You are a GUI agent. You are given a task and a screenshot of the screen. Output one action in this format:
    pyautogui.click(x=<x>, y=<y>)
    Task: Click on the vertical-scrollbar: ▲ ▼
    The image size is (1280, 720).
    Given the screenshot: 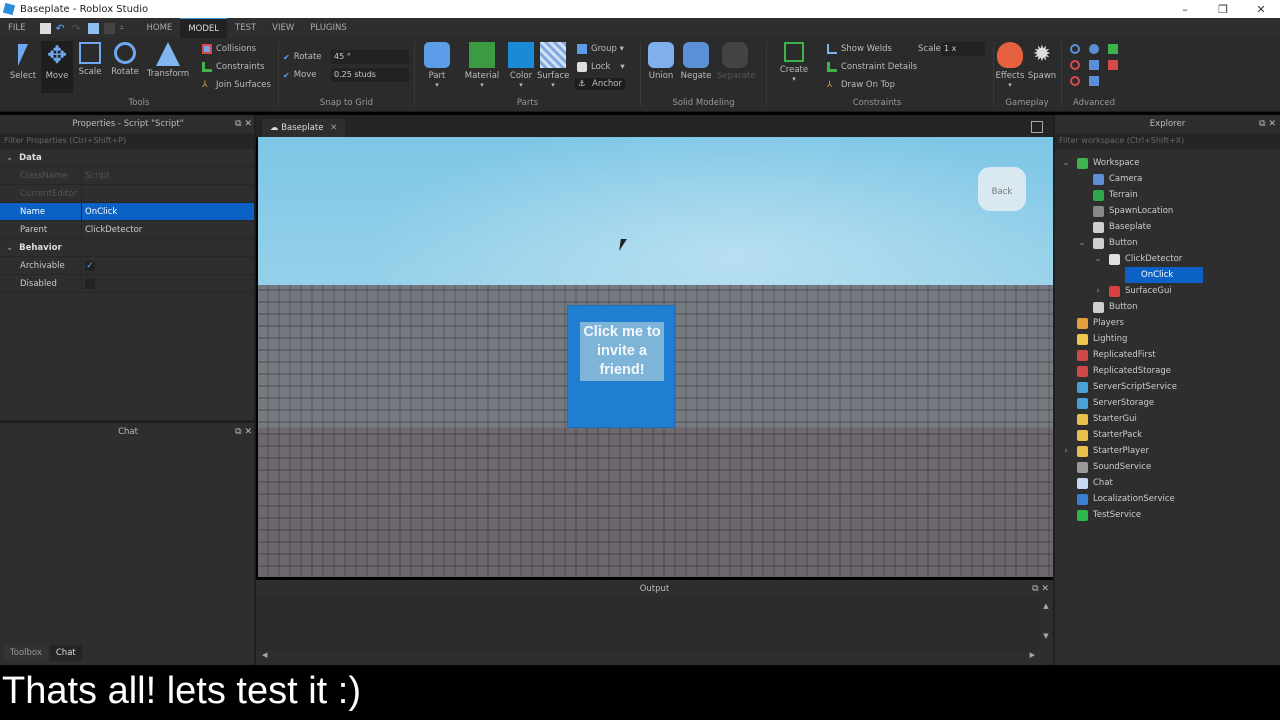 What is the action you would take?
    pyautogui.click(x=1046, y=624)
    